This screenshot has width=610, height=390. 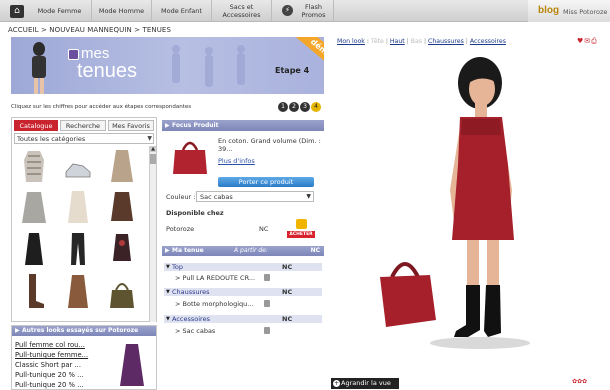 I want to click on look-link-tete: Tête, so click(x=377, y=41).